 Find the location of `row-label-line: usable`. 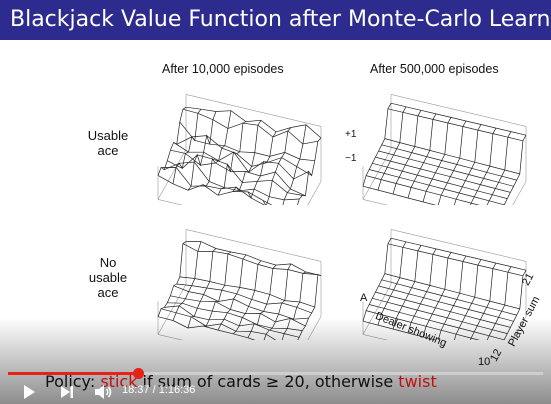

row-label-line: usable is located at coordinates (108, 277).